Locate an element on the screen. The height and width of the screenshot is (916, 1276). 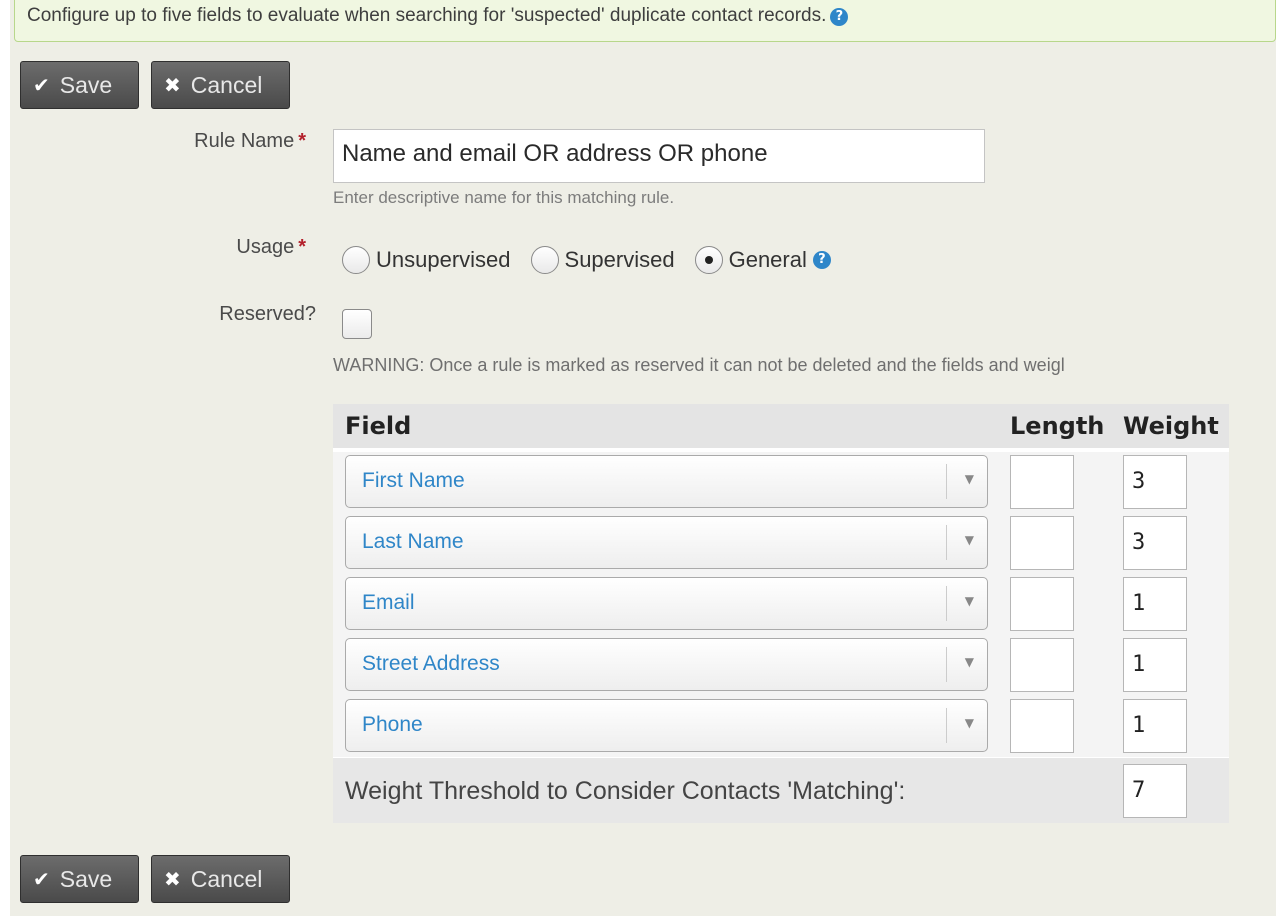
field-select: Phone ▼ is located at coordinates (666, 725).